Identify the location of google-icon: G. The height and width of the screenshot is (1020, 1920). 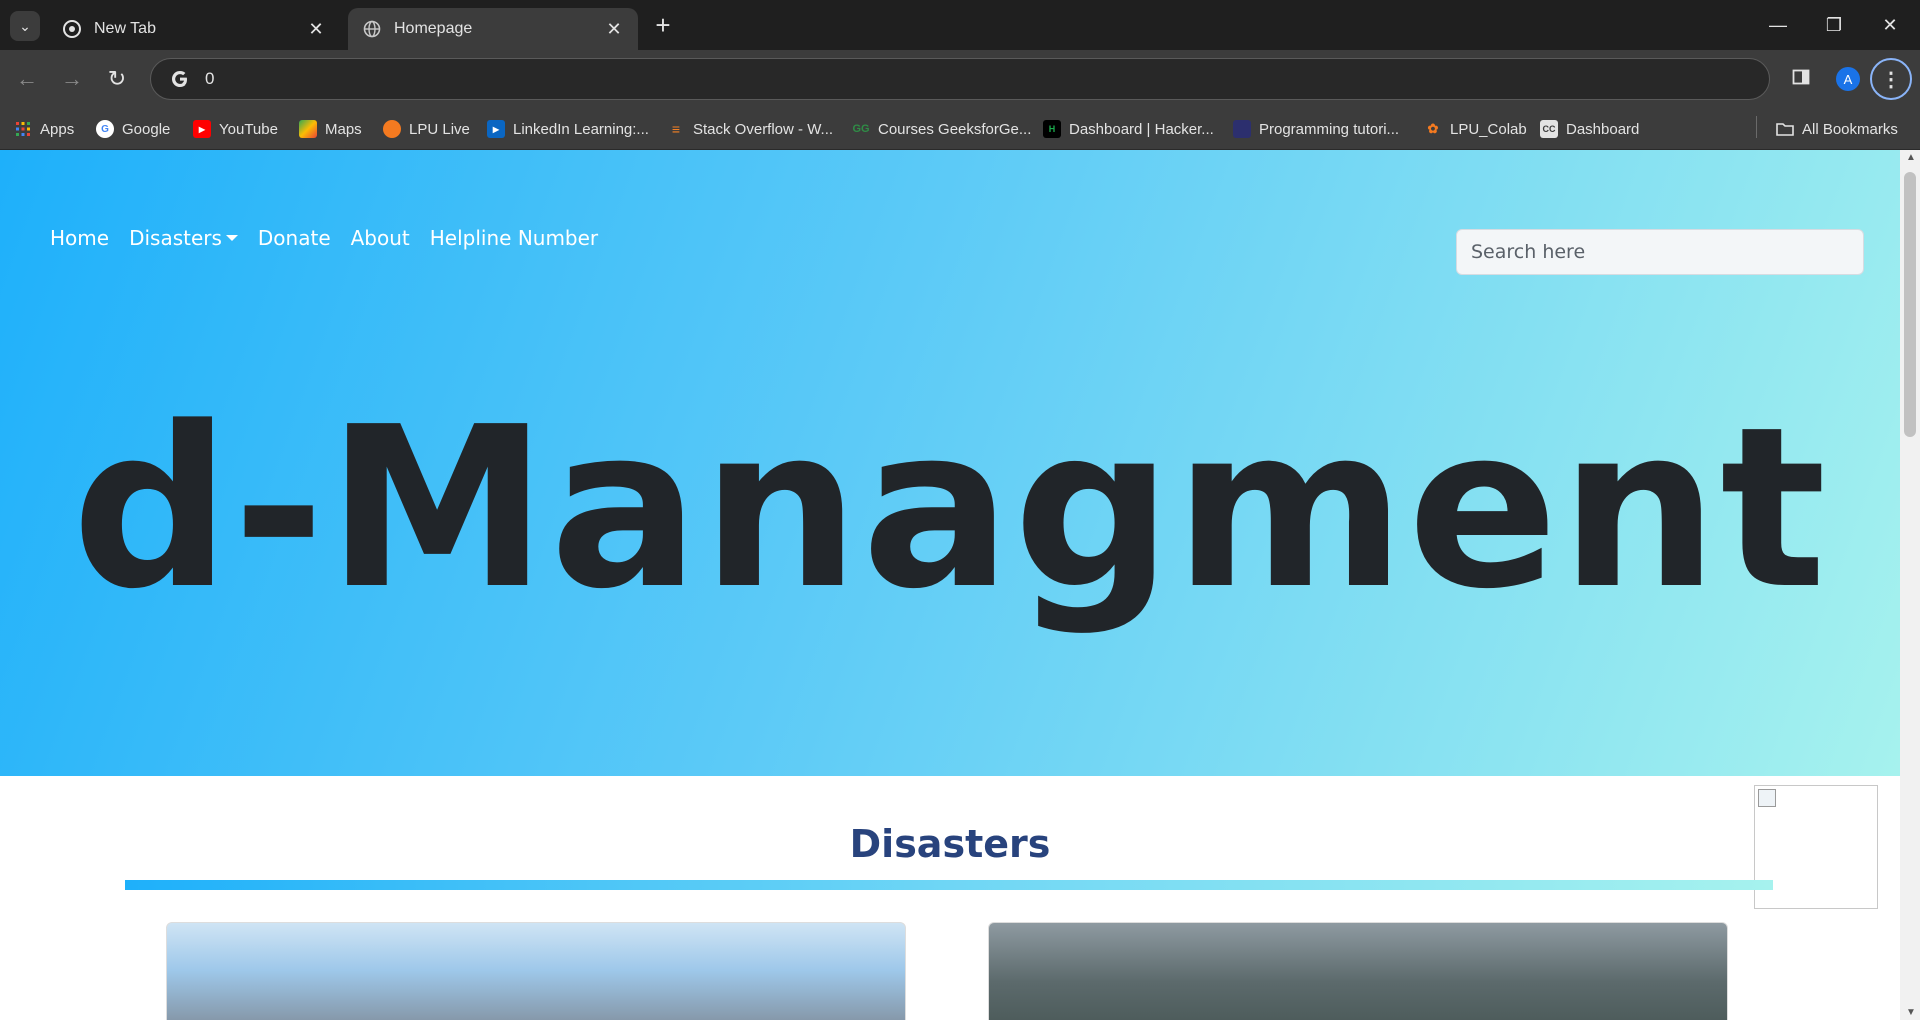
(105, 129).